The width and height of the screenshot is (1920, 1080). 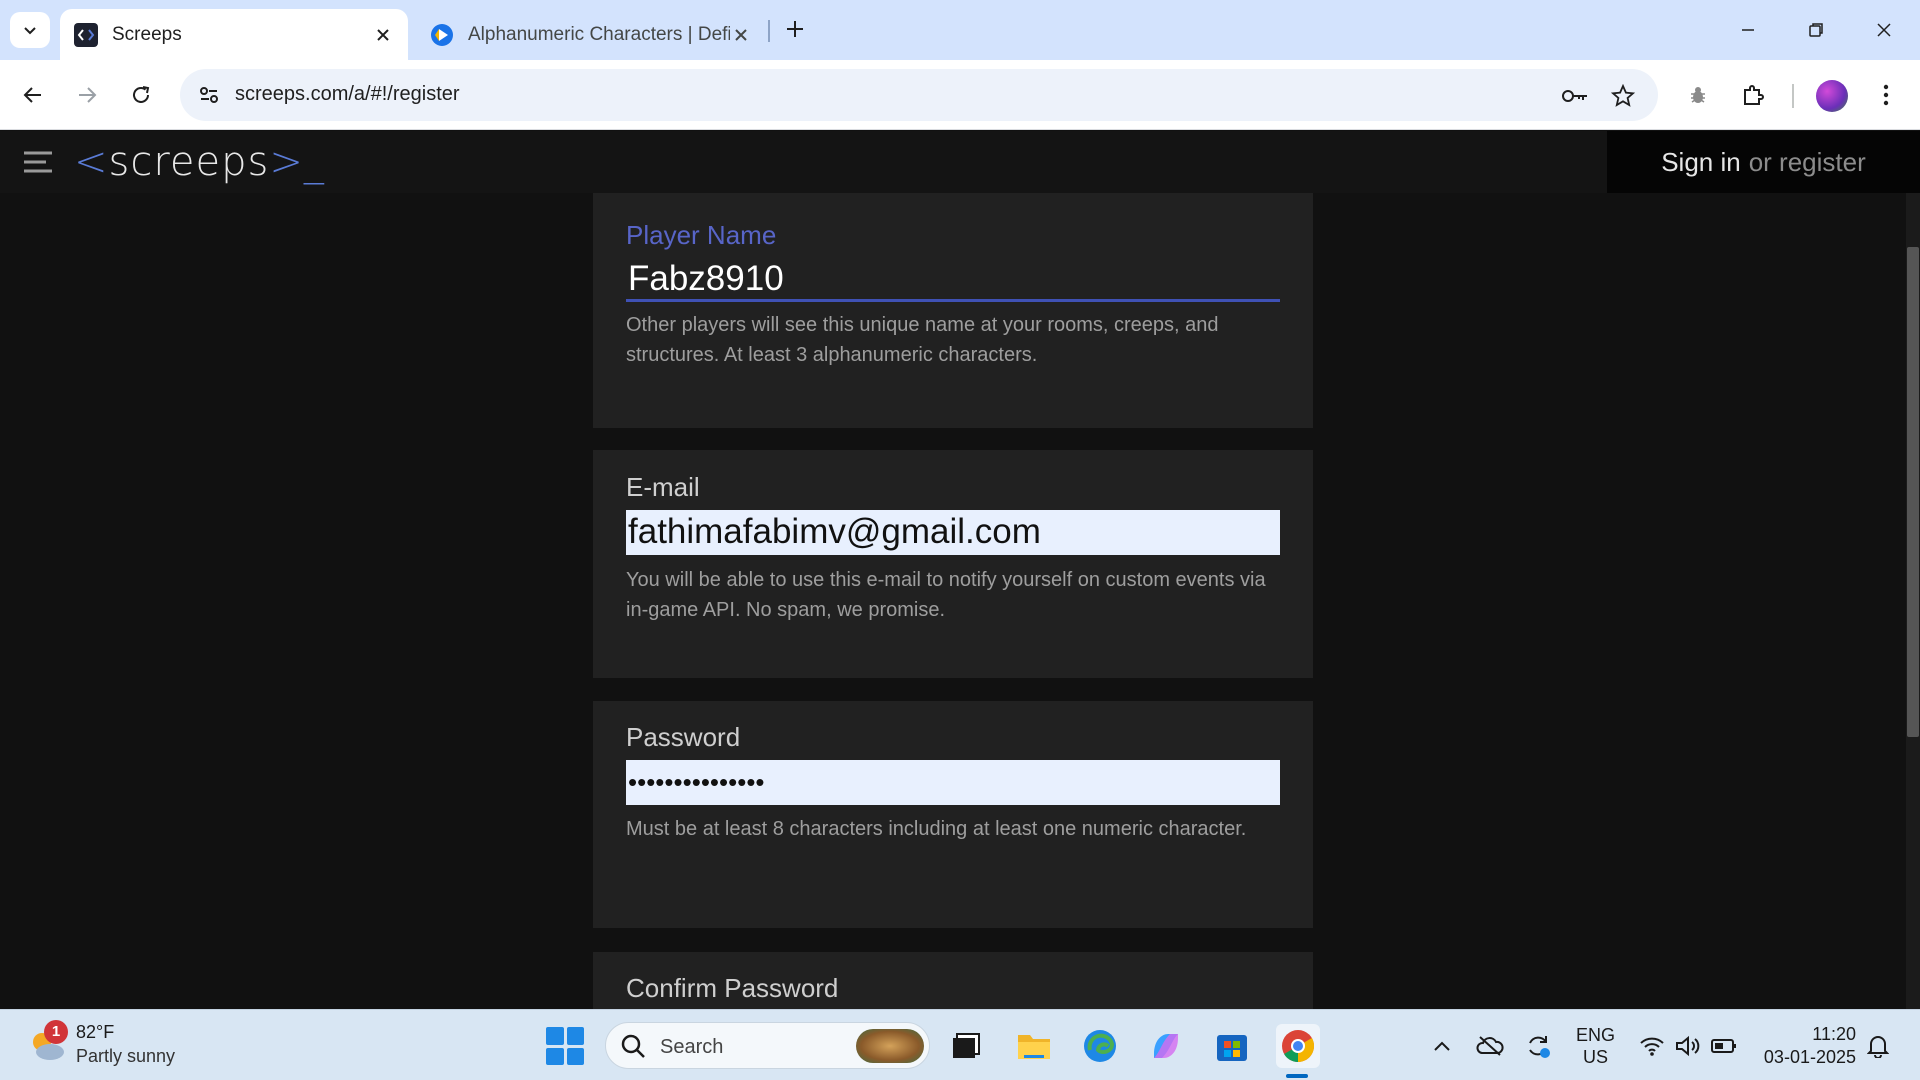 What do you see at coordinates (442, 35) in the screenshot?
I see `play-favicon-icon` at bounding box center [442, 35].